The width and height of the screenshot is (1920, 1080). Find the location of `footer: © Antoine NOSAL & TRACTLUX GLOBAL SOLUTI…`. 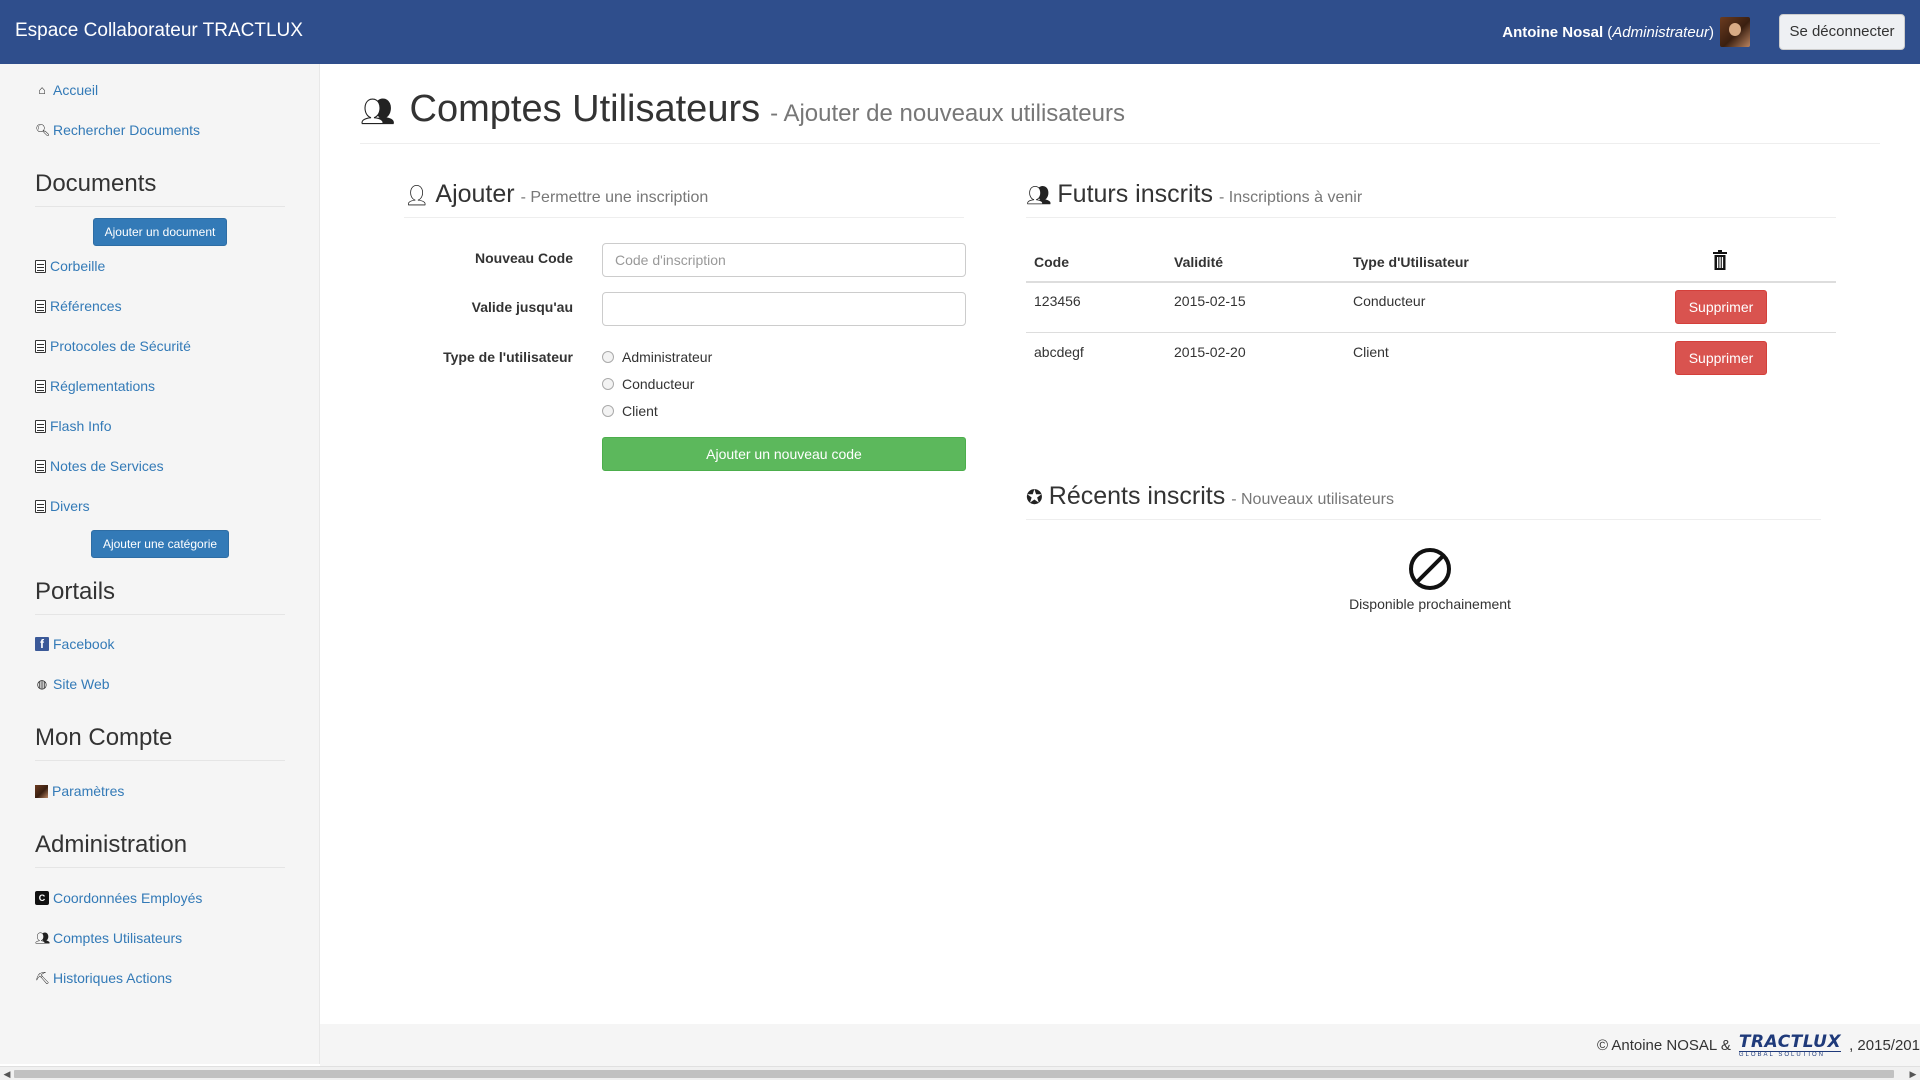

footer: © Antoine NOSAL & TRACTLUX GLOBAL SOLUTI… is located at coordinates (1120, 1046).